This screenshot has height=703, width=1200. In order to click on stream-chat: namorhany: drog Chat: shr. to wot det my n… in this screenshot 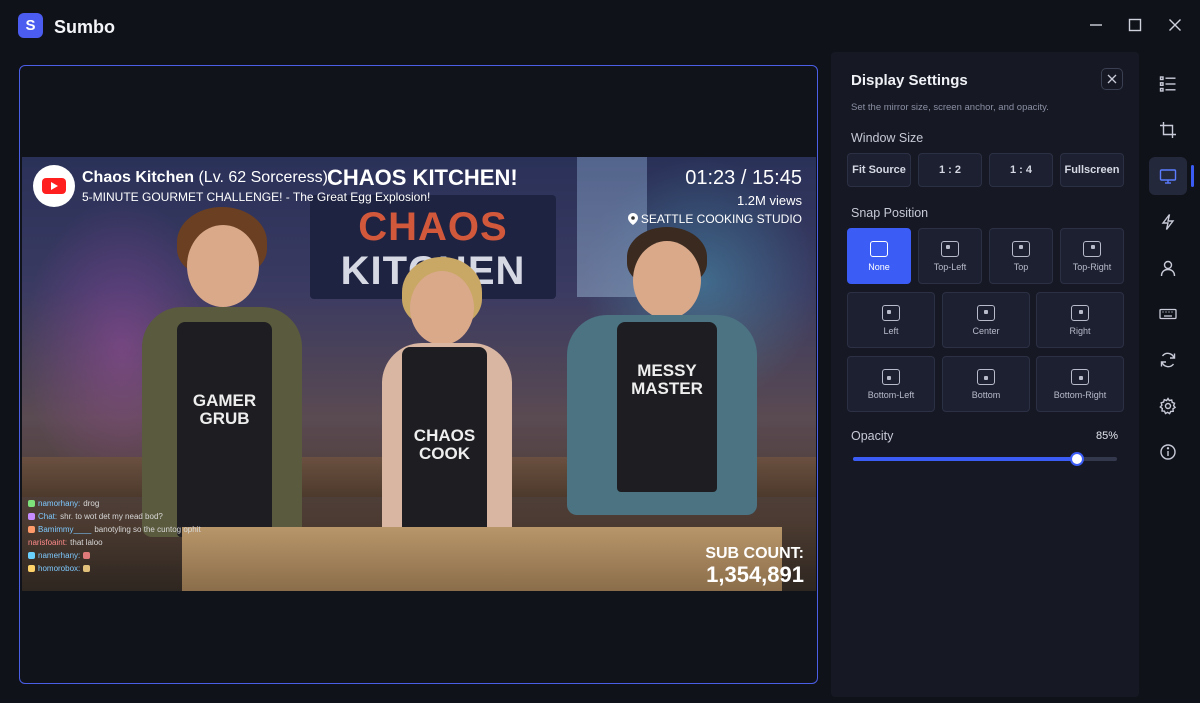, I will do `click(128, 536)`.